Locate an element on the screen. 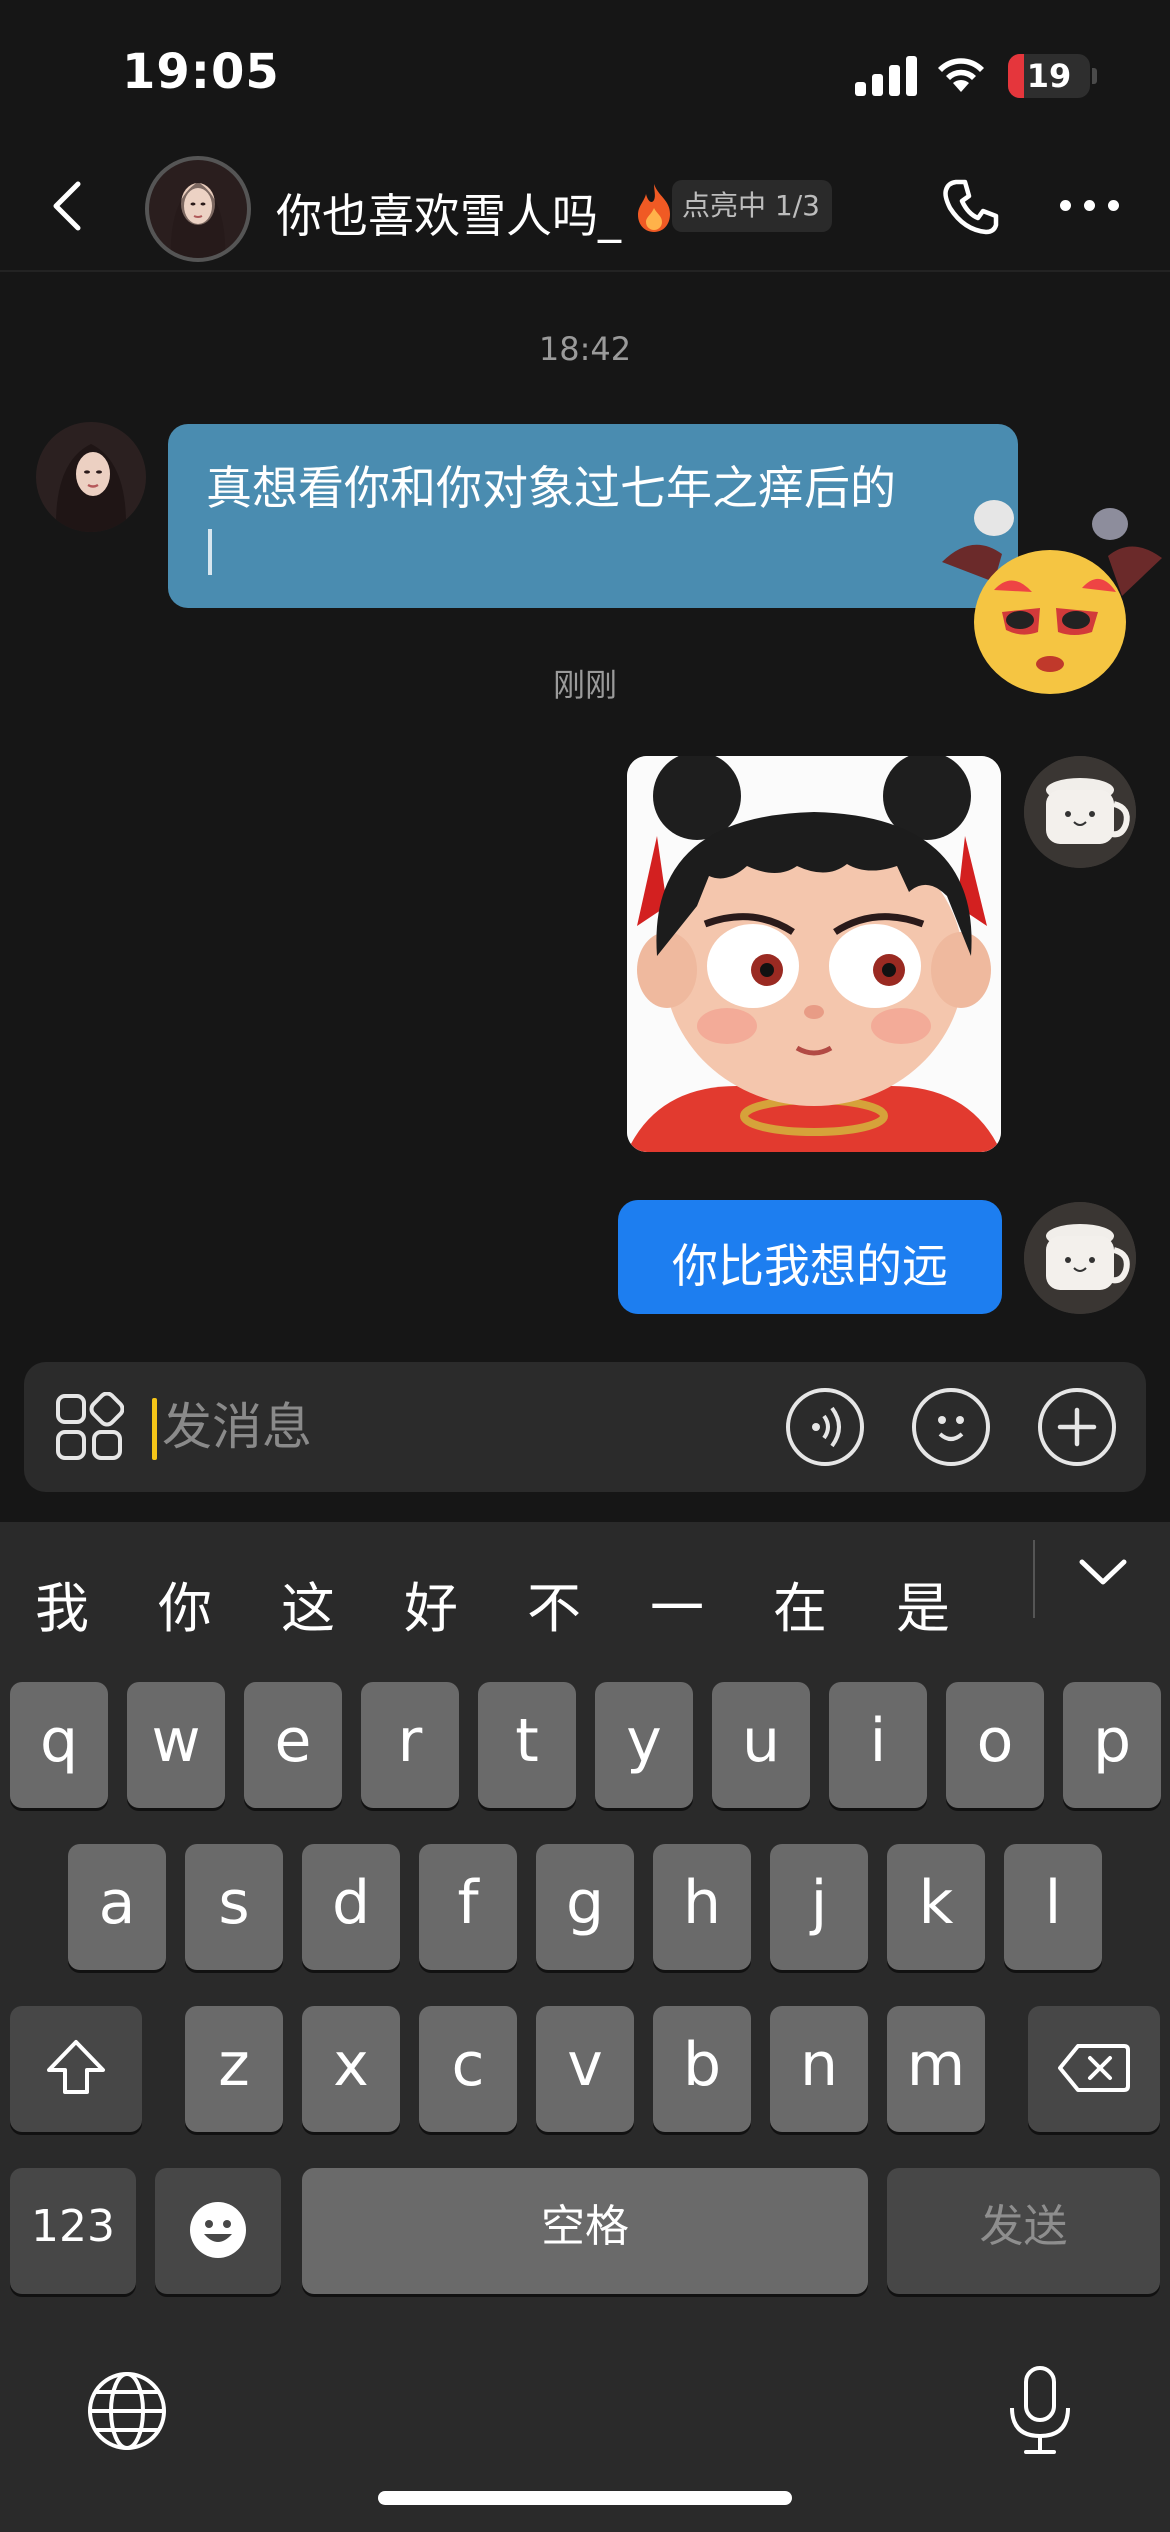 Image resolution: width=1170 pixels, height=2532 pixels. chat-header: 你也喜欢雪人吗_ 点亮中 1/3 is located at coordinates (585, 211).